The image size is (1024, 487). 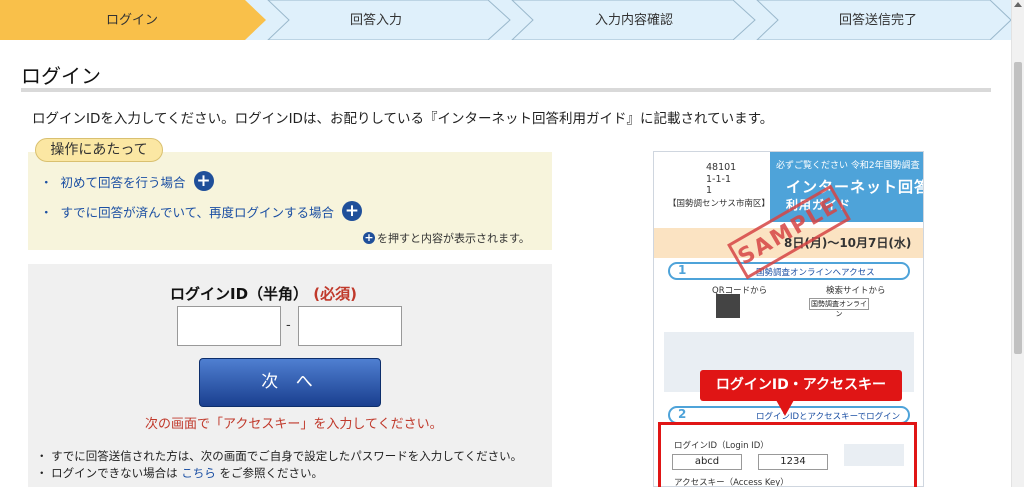 I want to click on guide-search-label: 検索サイトから, so click(x=856, y=291).